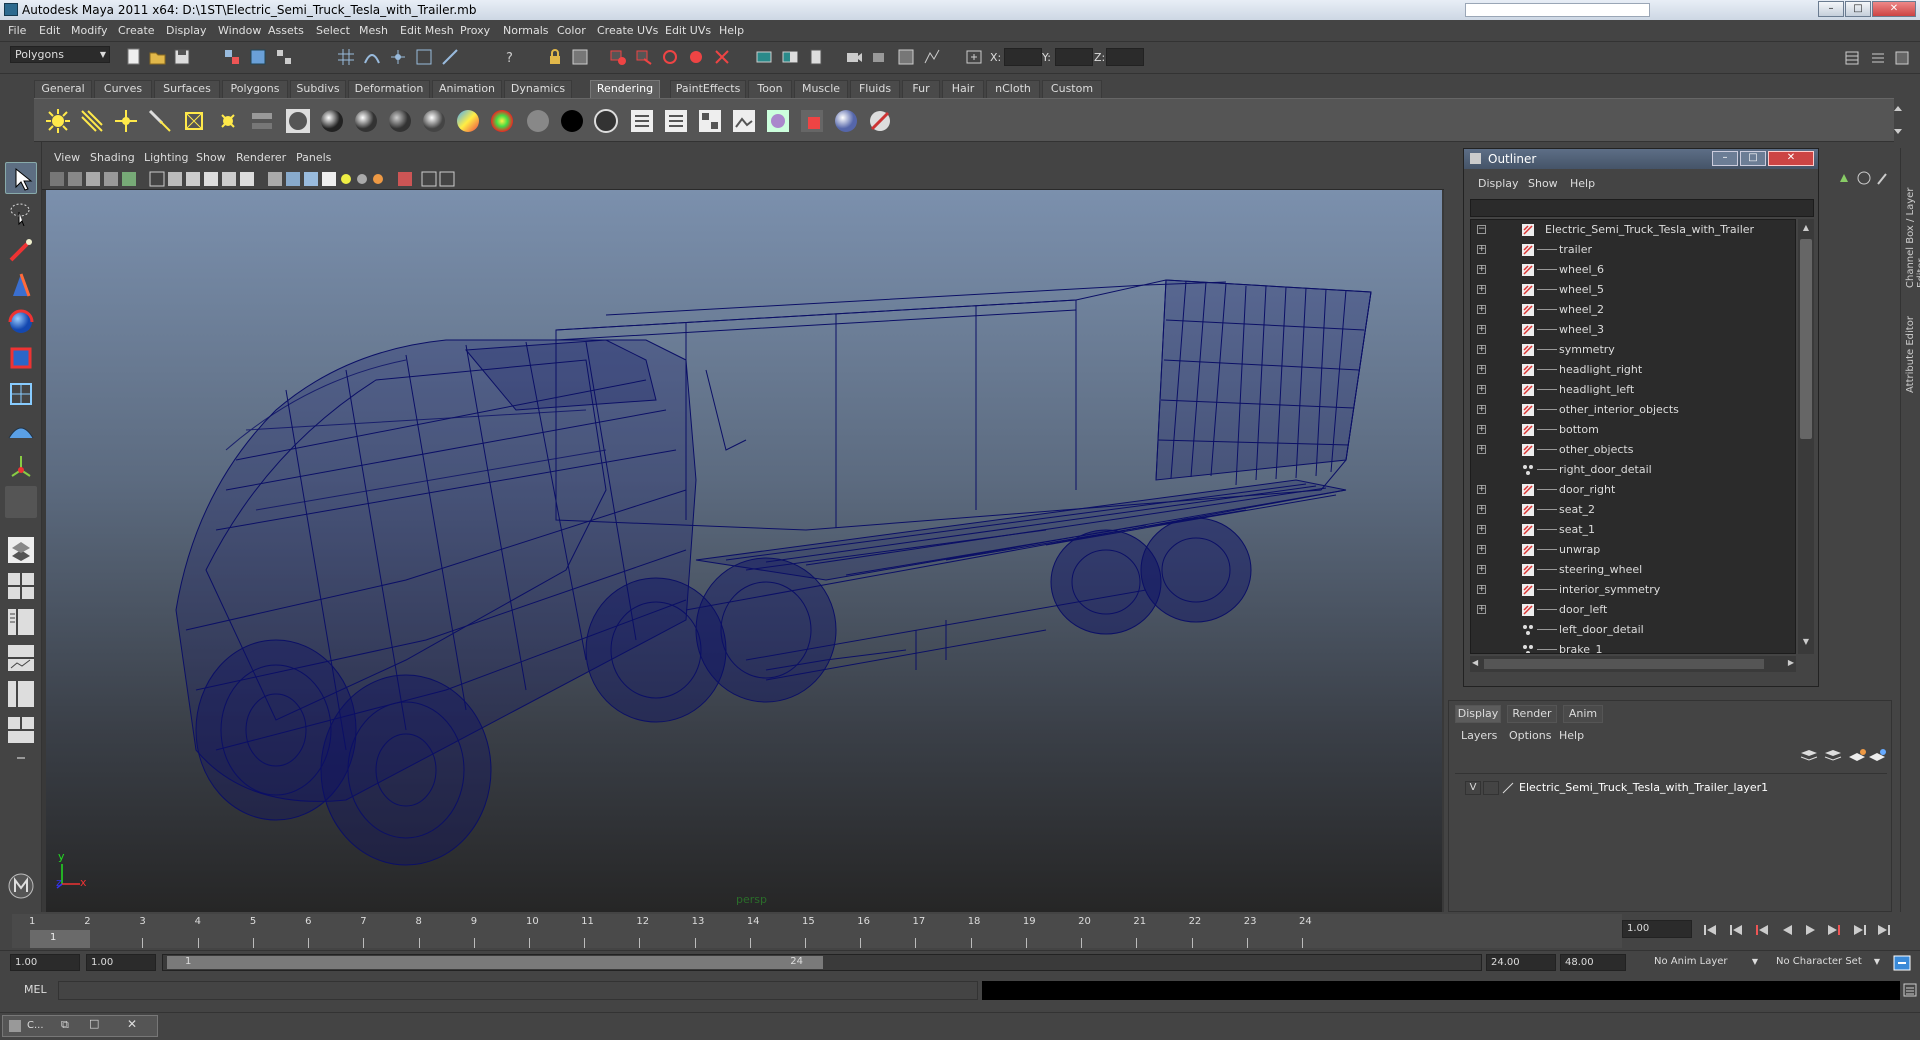  I want to click on hypershade-shelf-icon, so click(262, 121).